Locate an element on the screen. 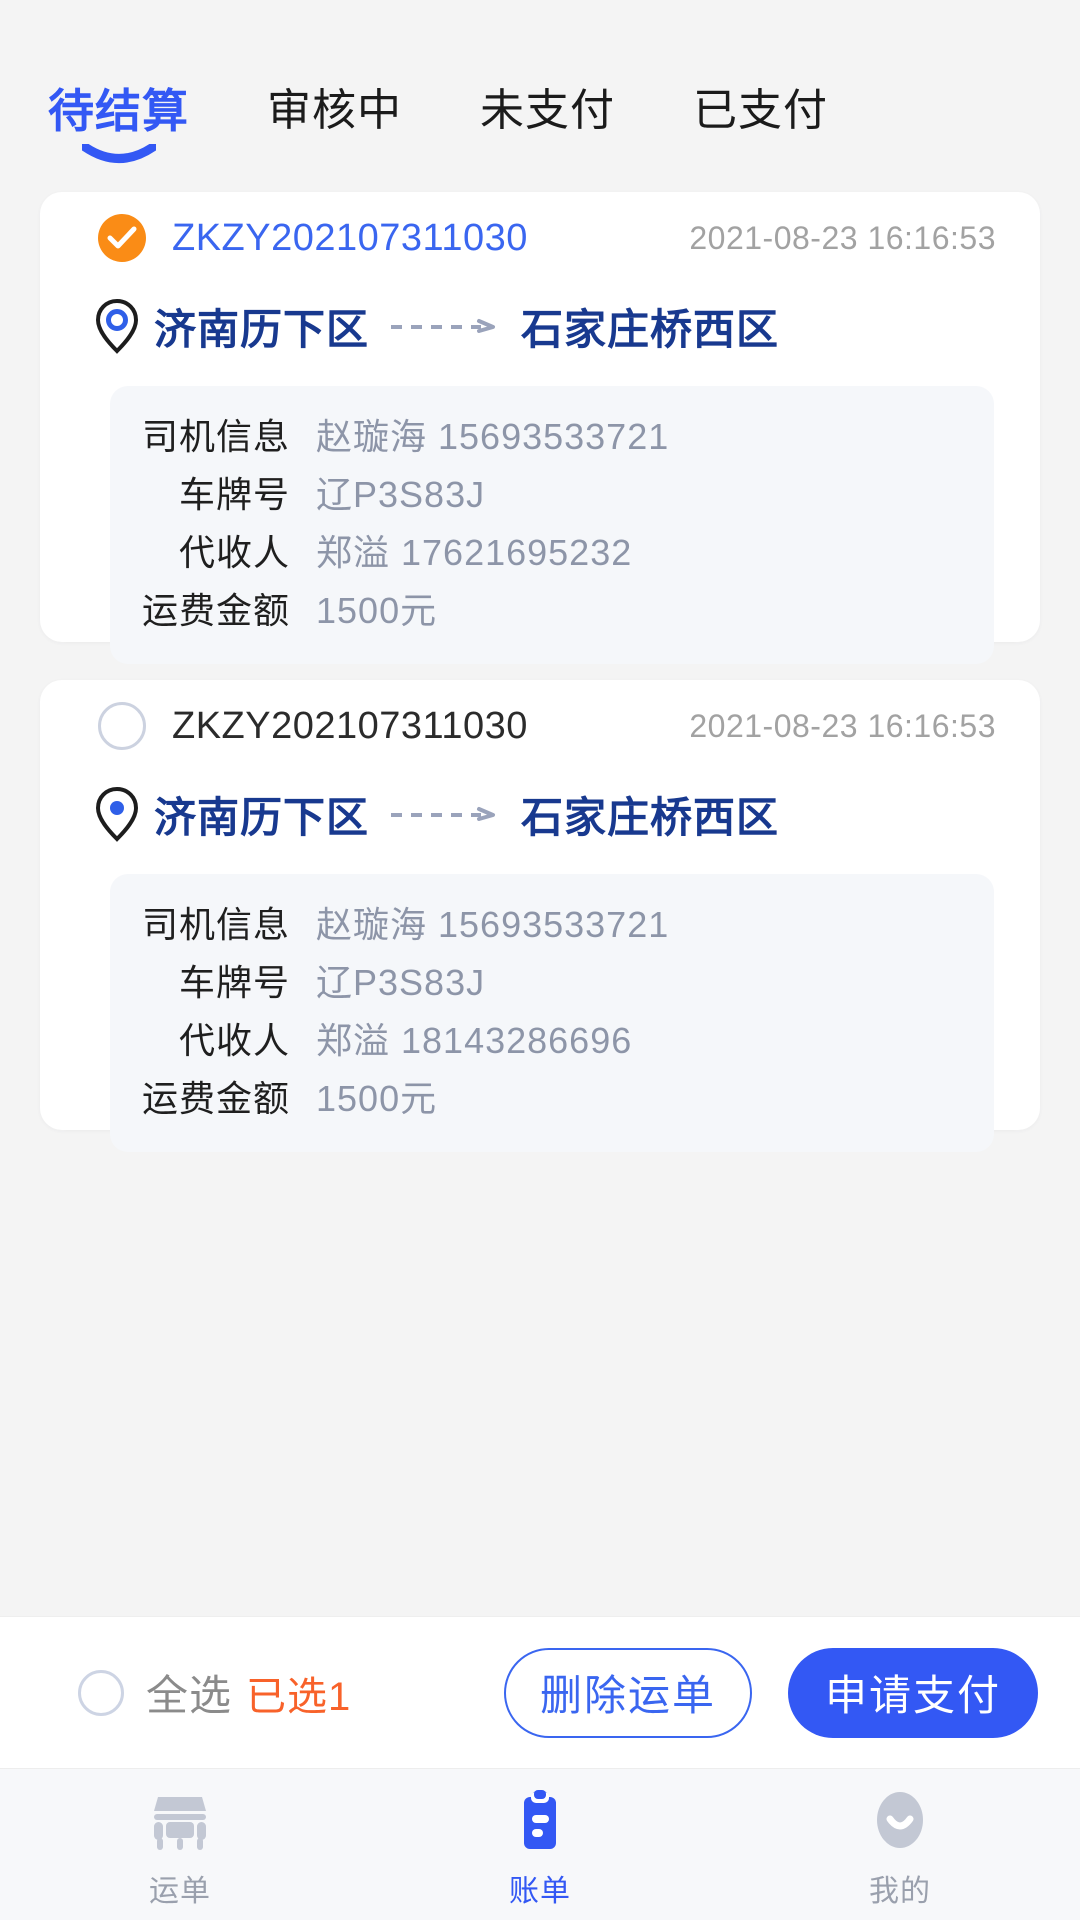 The height and width of the screenshot is (1920, 1080). bottom-action-bar: 全选 已选1 删除运单 申请支付 is located at coordinates (540, 1692).